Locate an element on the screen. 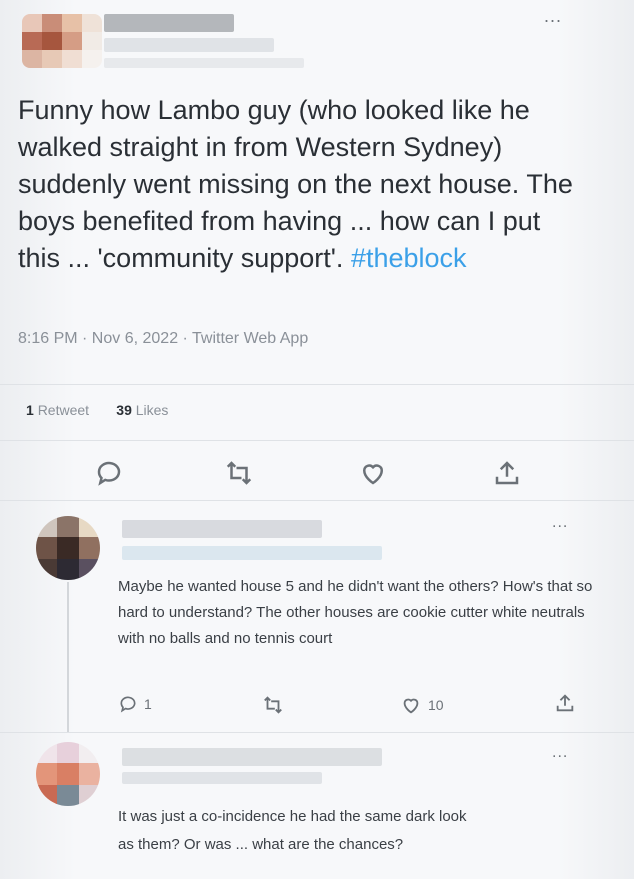  reply-2-username is located at coordinates (222, 778).